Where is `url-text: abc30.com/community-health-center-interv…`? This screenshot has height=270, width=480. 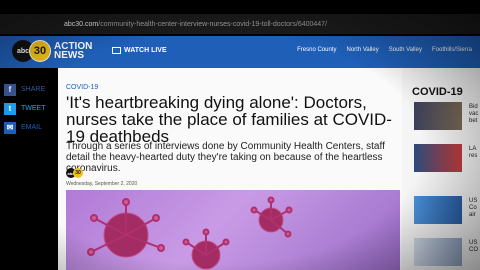
url-text: abc30.com/community-health-center-interv… is located at coordinates (195, 24).